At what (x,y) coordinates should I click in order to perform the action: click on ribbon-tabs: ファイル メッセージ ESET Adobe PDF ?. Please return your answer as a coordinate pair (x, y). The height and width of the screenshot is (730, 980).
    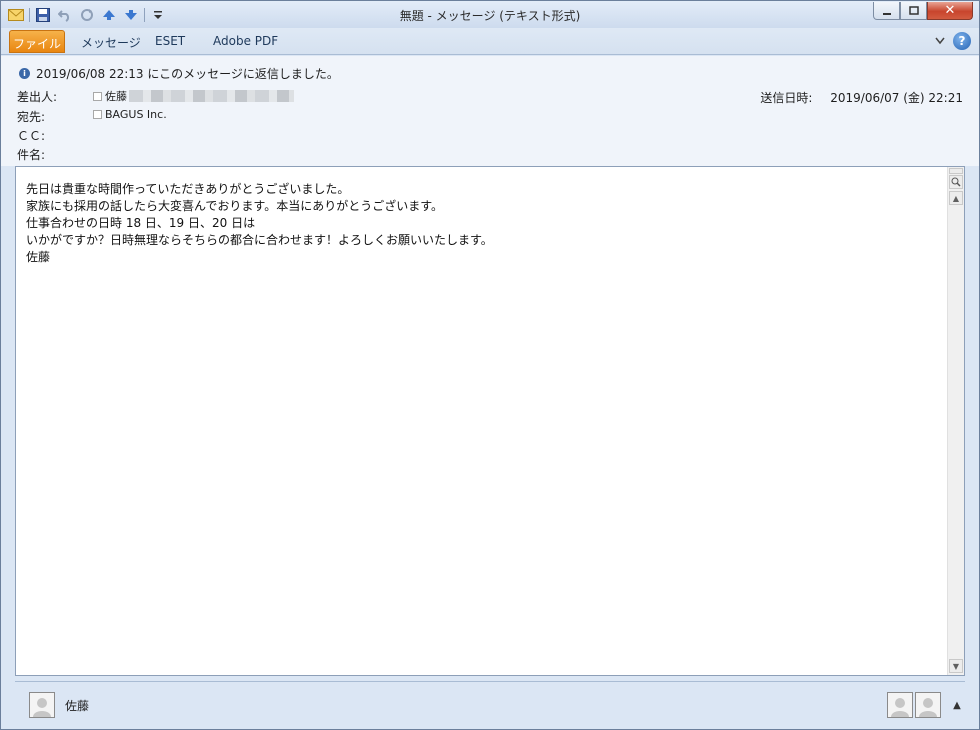
    Looking at the image, I should click on (490, 41).